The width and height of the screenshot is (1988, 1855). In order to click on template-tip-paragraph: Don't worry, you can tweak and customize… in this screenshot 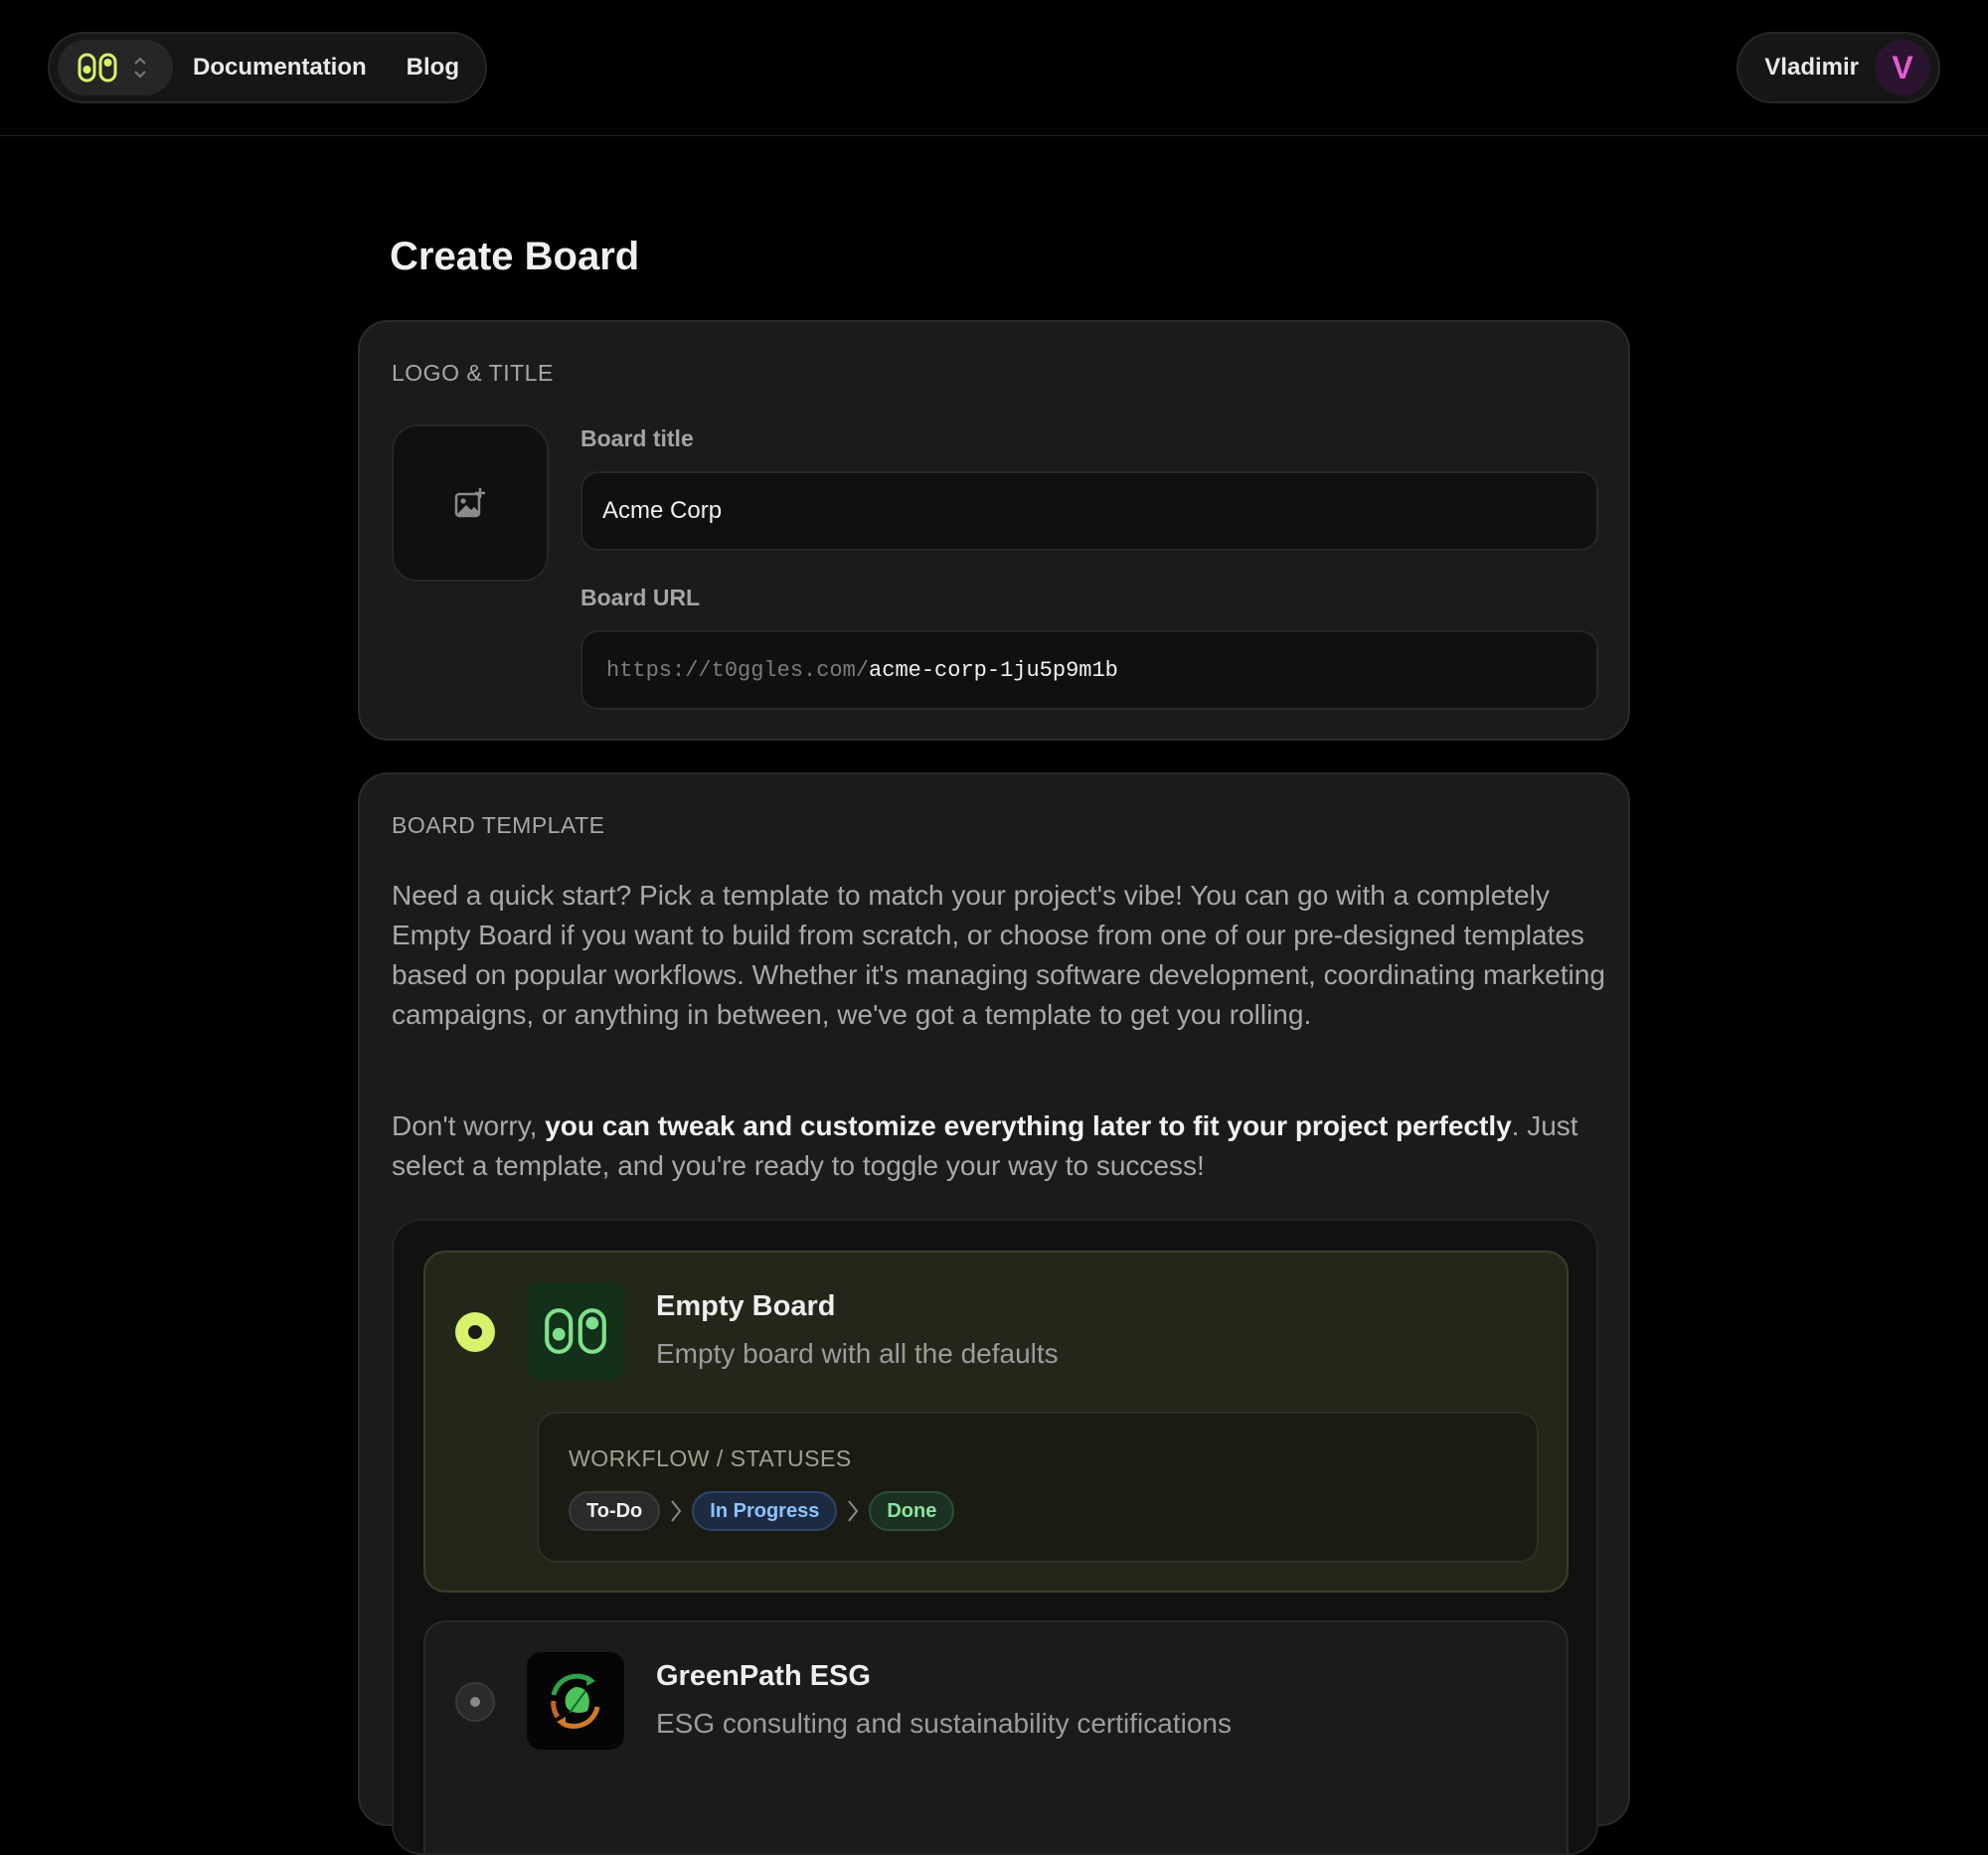, I will do `click(1003, 1146)`.